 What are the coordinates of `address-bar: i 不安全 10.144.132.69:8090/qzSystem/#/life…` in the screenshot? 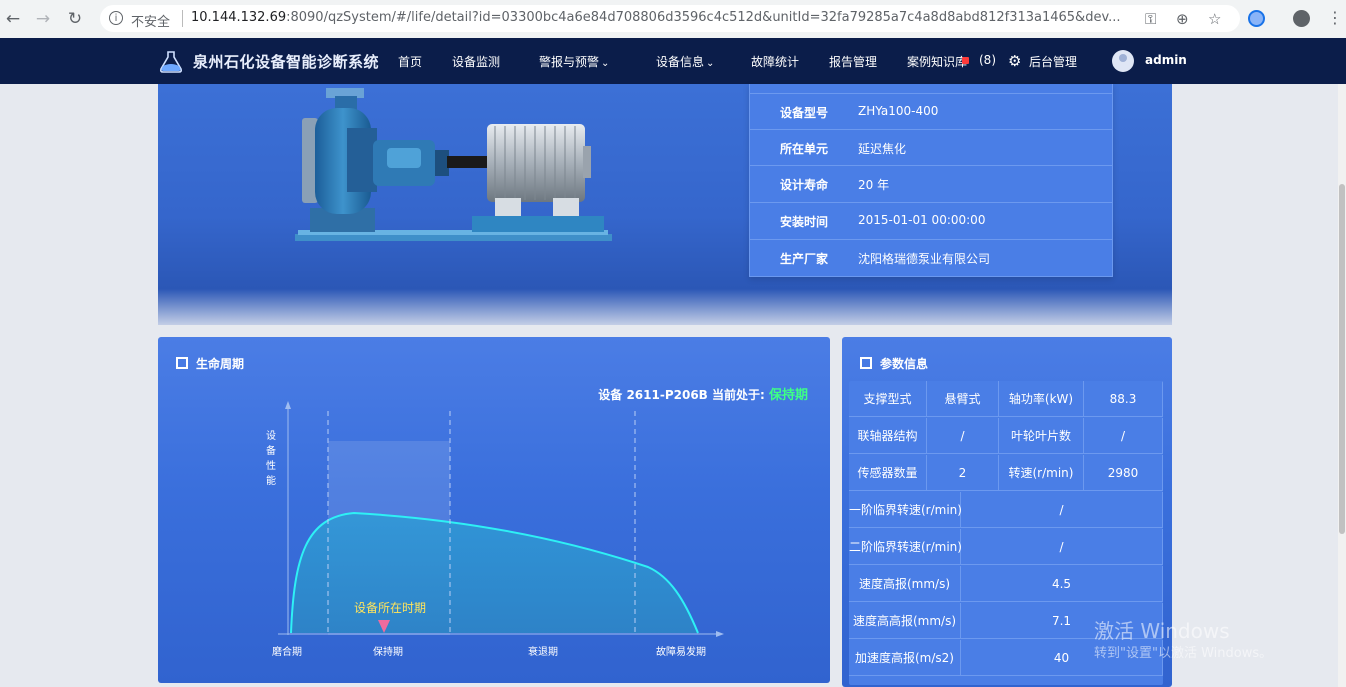 It's located at (670, 18).